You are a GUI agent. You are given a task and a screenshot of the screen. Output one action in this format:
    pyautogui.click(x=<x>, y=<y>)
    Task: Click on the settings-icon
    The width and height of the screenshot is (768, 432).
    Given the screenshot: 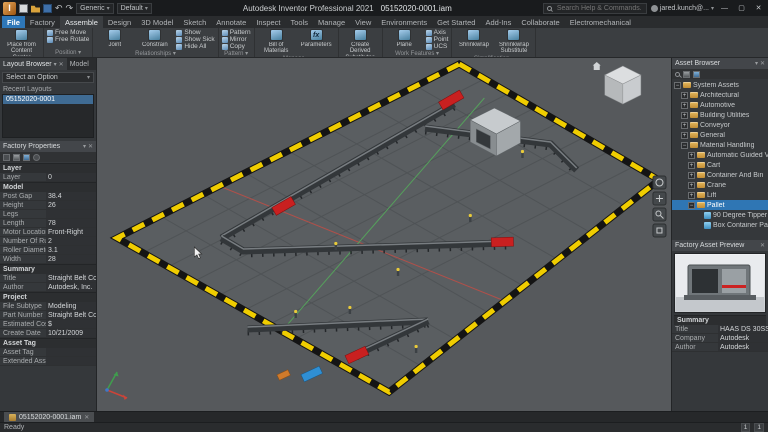 What is the action you would take?
    pyautogui.click(x=36, y=157)
    